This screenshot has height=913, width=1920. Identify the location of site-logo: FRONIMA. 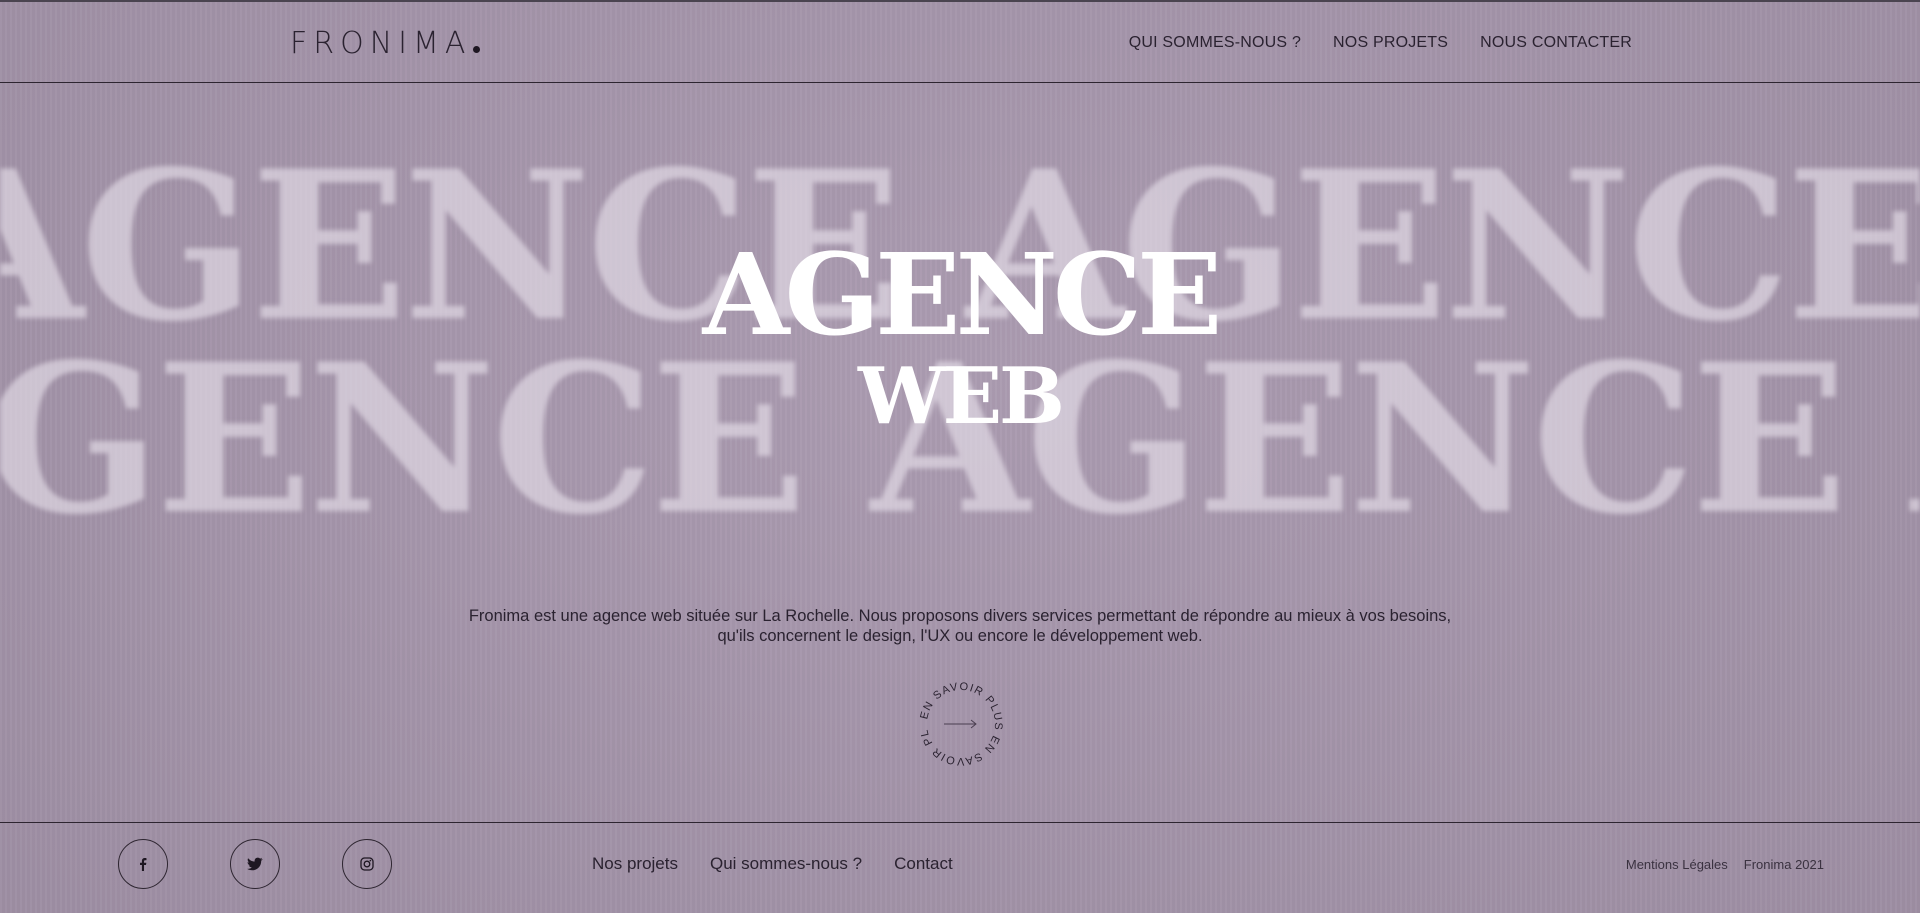
(385, 43).